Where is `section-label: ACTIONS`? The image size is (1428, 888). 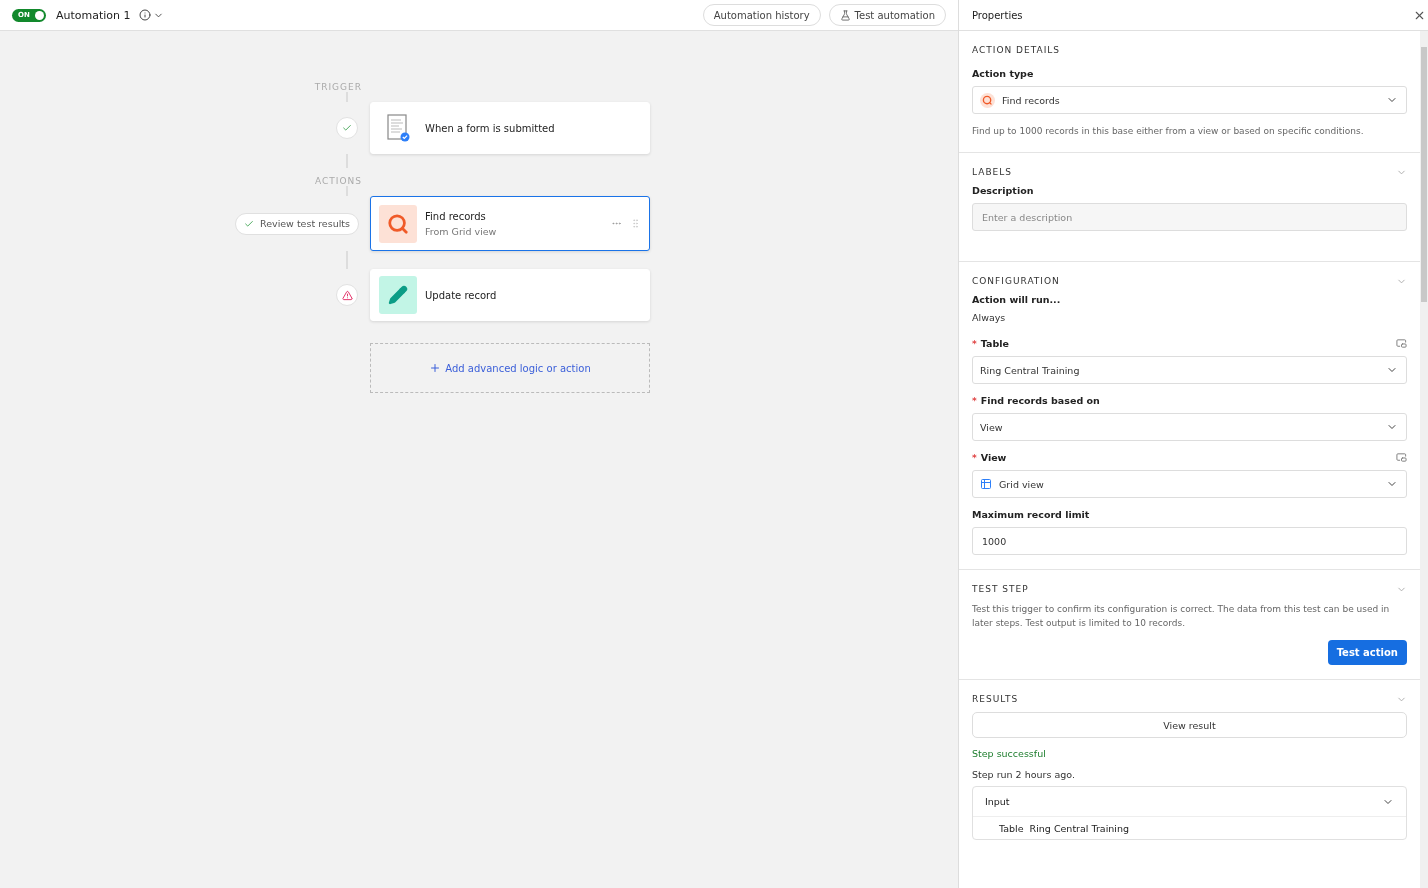
section-label: ACTIONS is located at coordinates (338, 181).